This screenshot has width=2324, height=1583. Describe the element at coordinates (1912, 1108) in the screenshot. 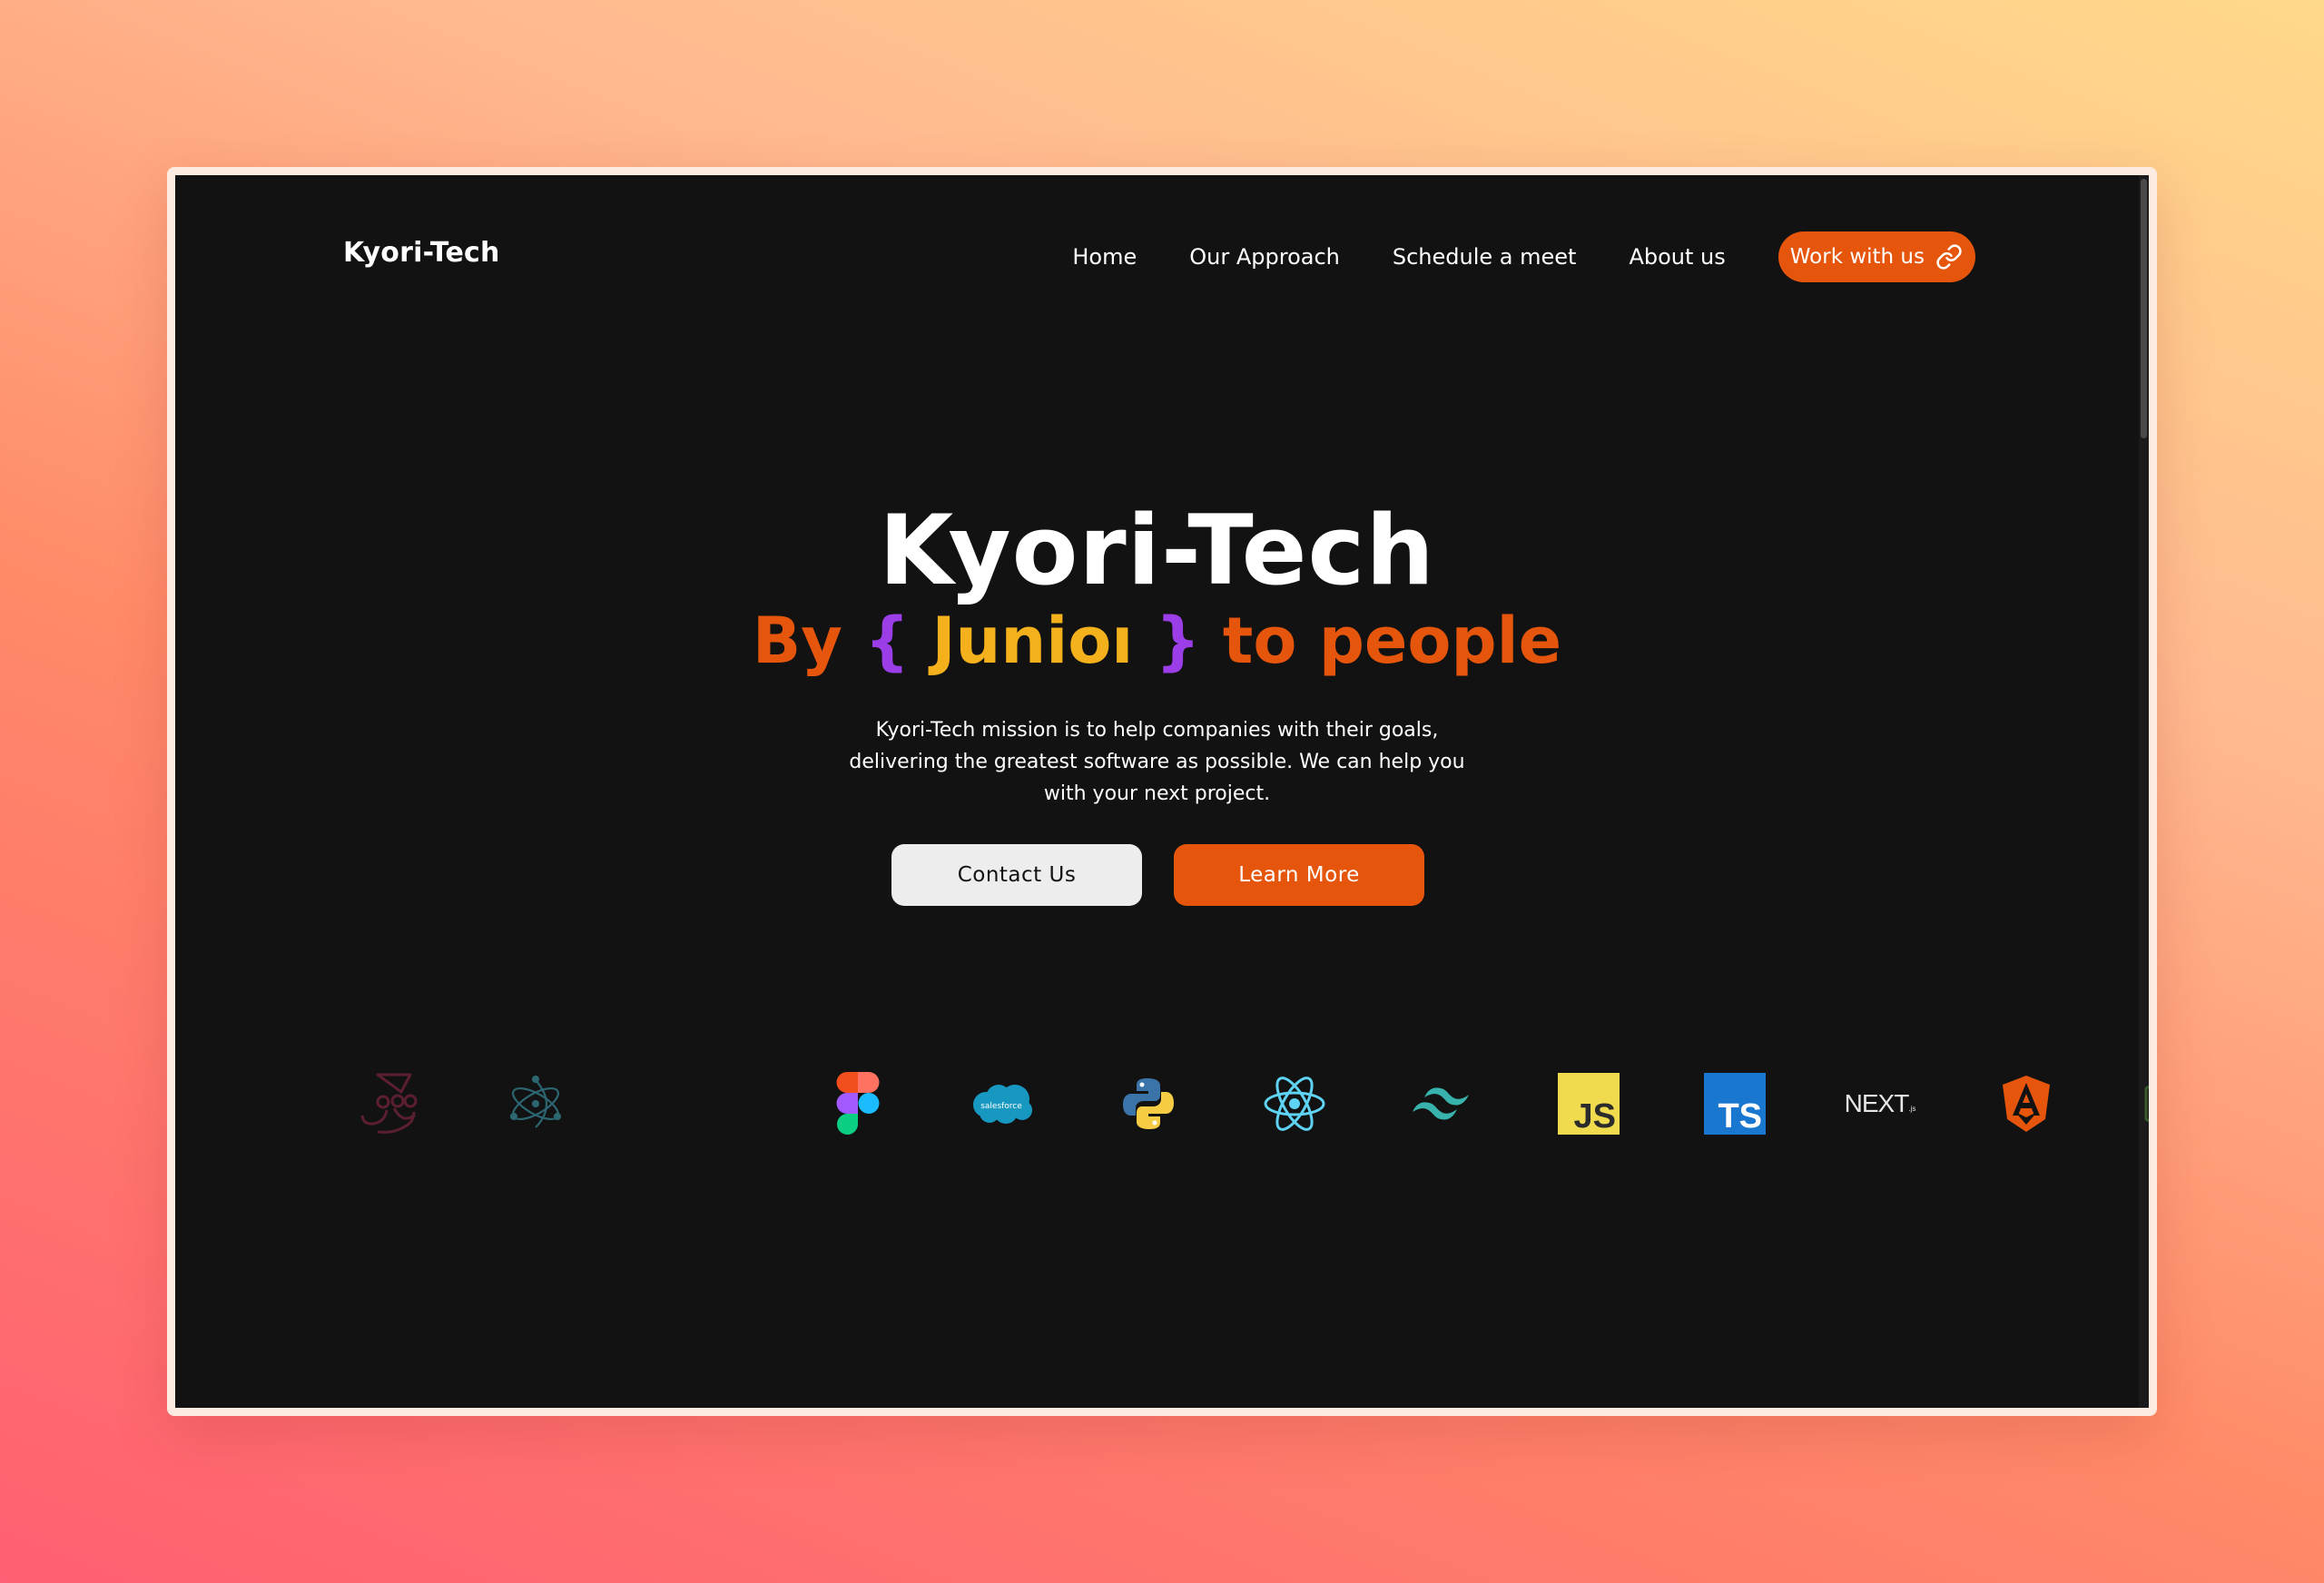

I see `nextjs-logo-suffix: .js` at that location.